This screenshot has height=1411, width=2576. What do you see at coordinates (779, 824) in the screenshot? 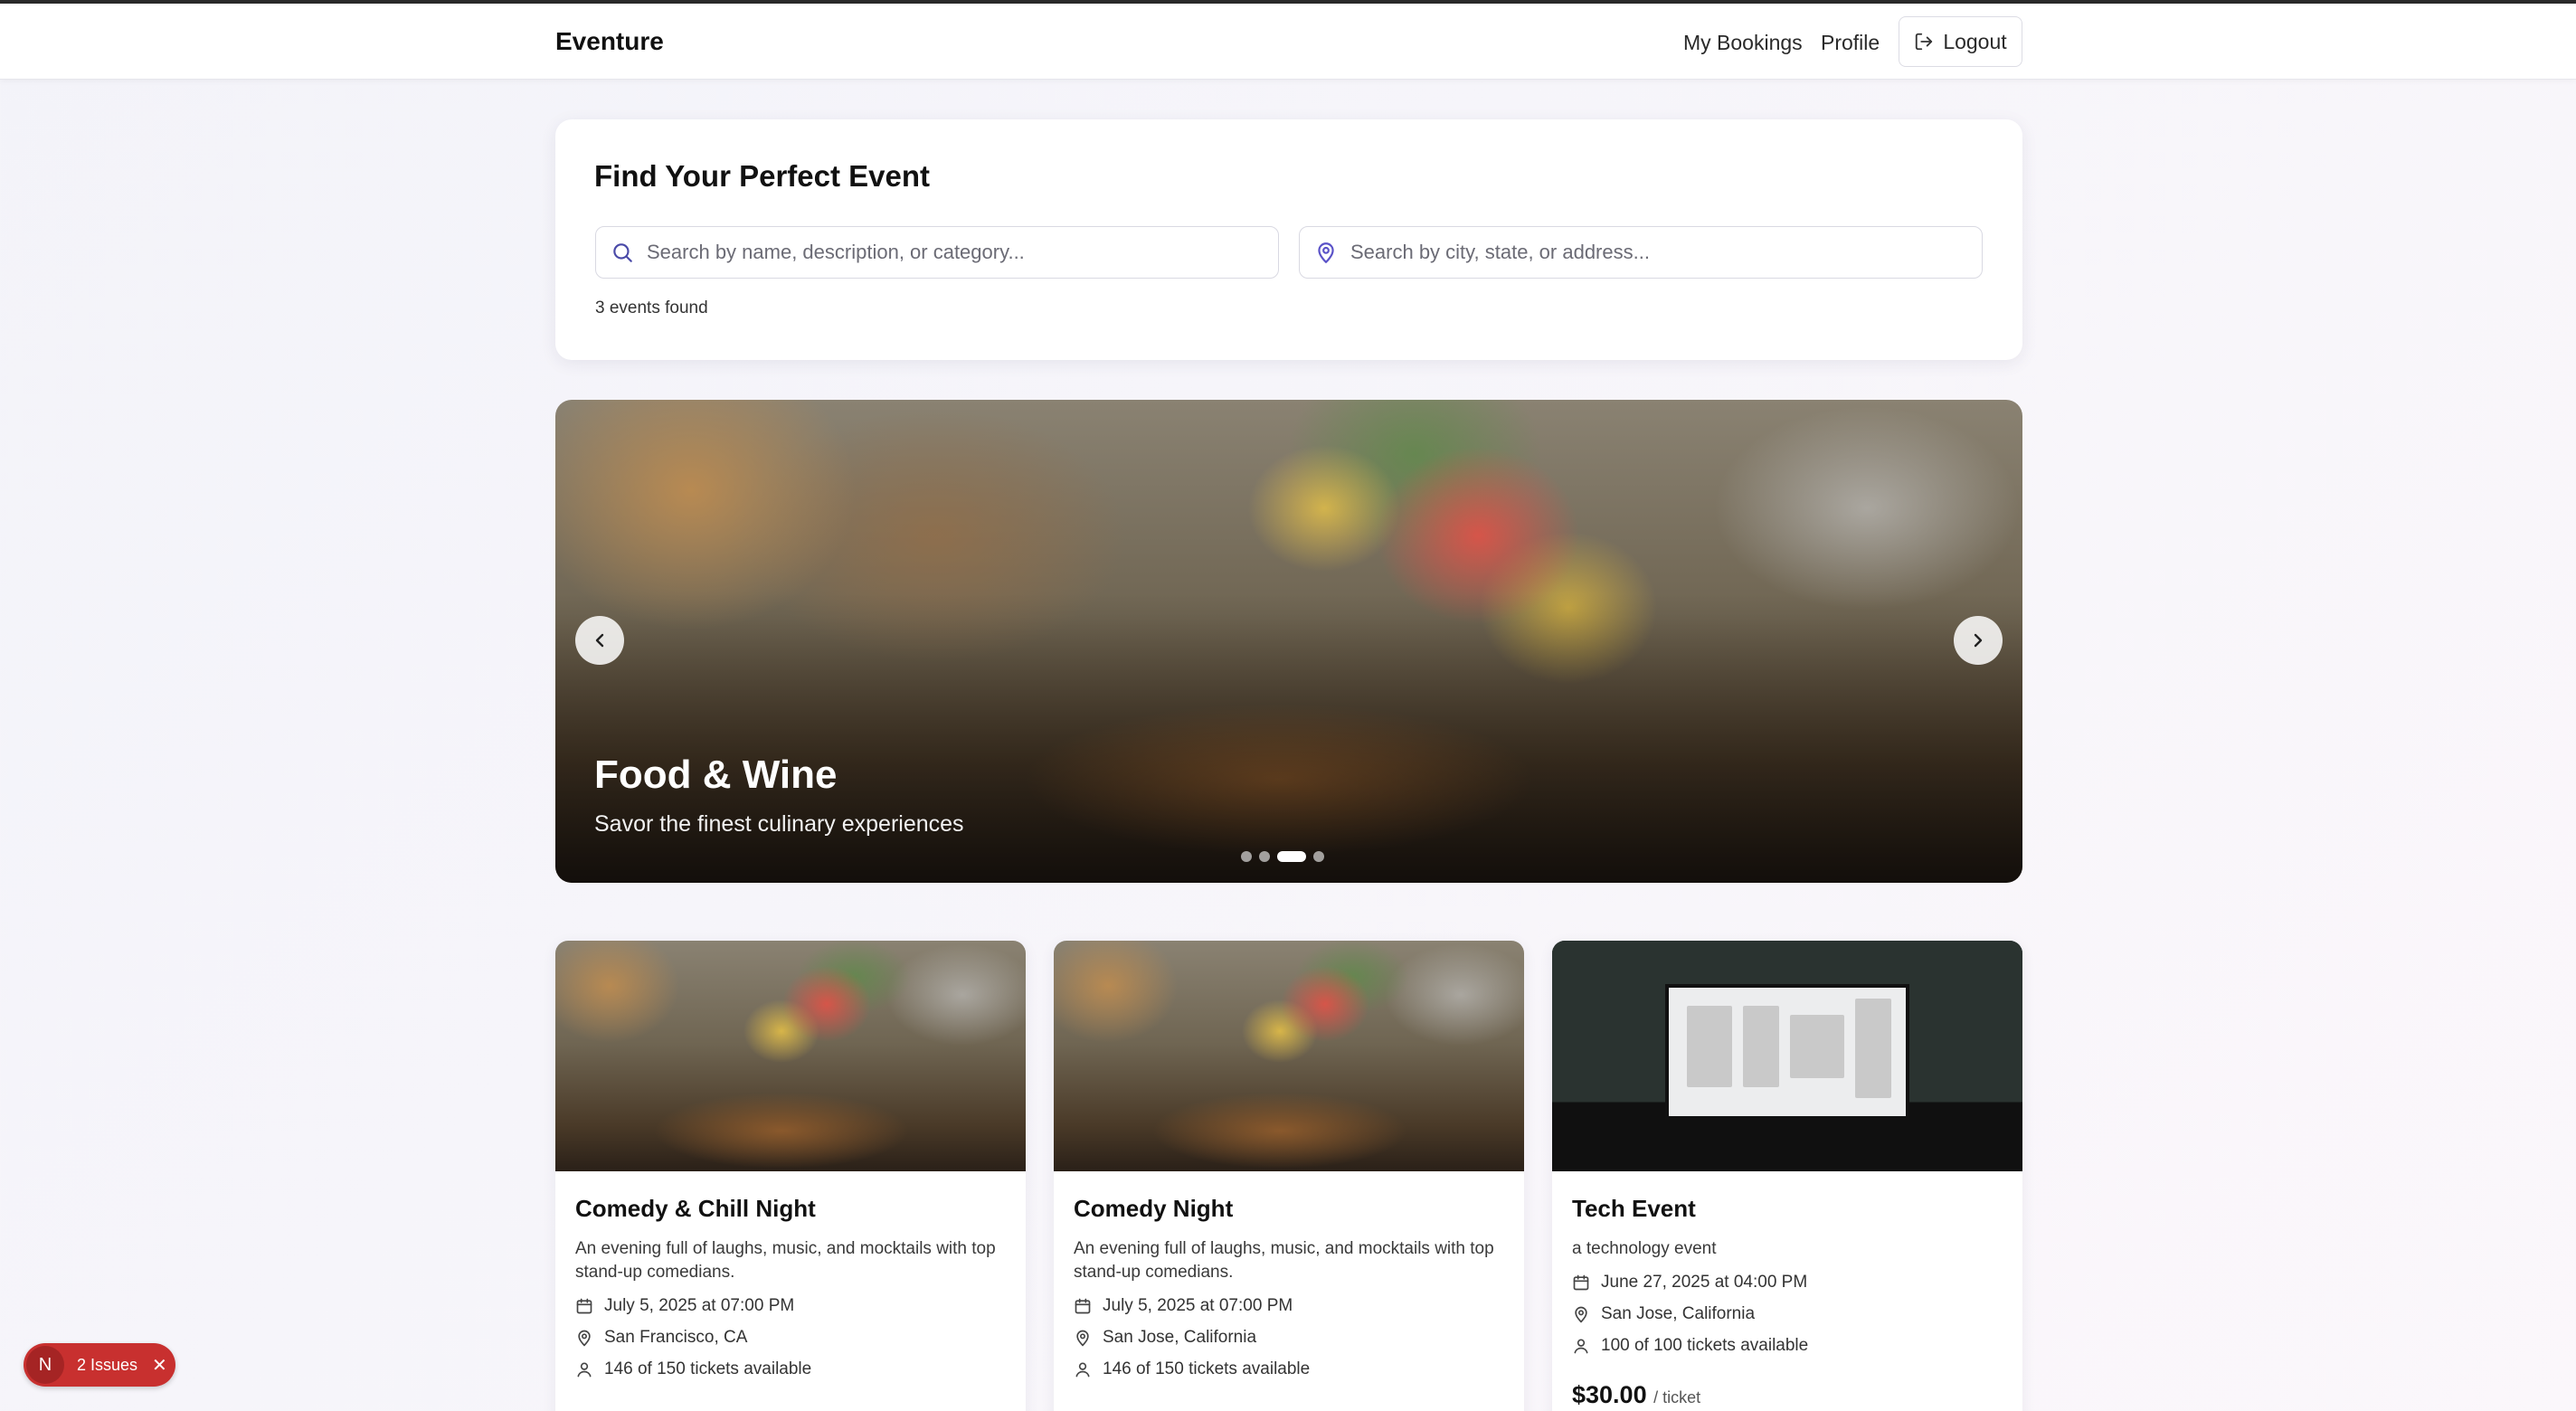
I see `hero-subtitle: Savor the finest culinary experiences` at bounding box center [779, 824].